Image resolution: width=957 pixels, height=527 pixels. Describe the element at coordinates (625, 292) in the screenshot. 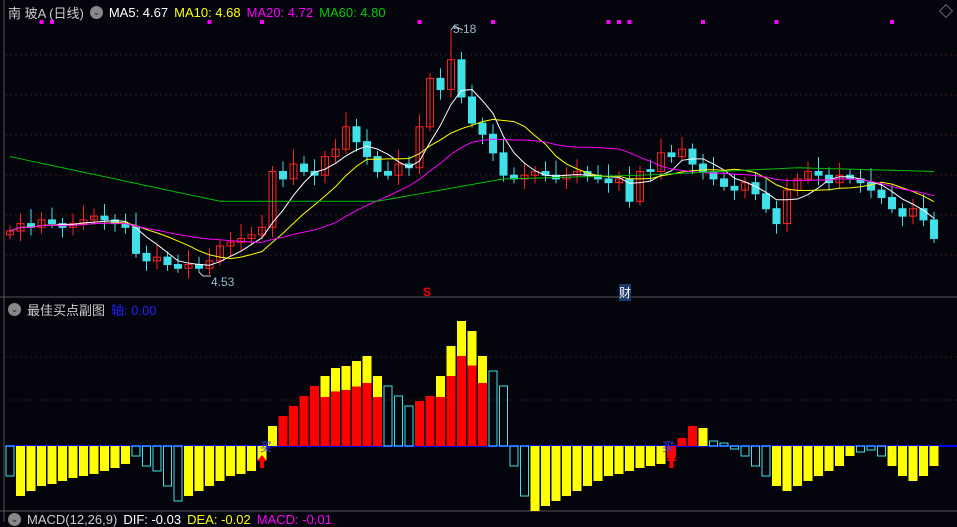

I see `finance-marker: 财` at that location.